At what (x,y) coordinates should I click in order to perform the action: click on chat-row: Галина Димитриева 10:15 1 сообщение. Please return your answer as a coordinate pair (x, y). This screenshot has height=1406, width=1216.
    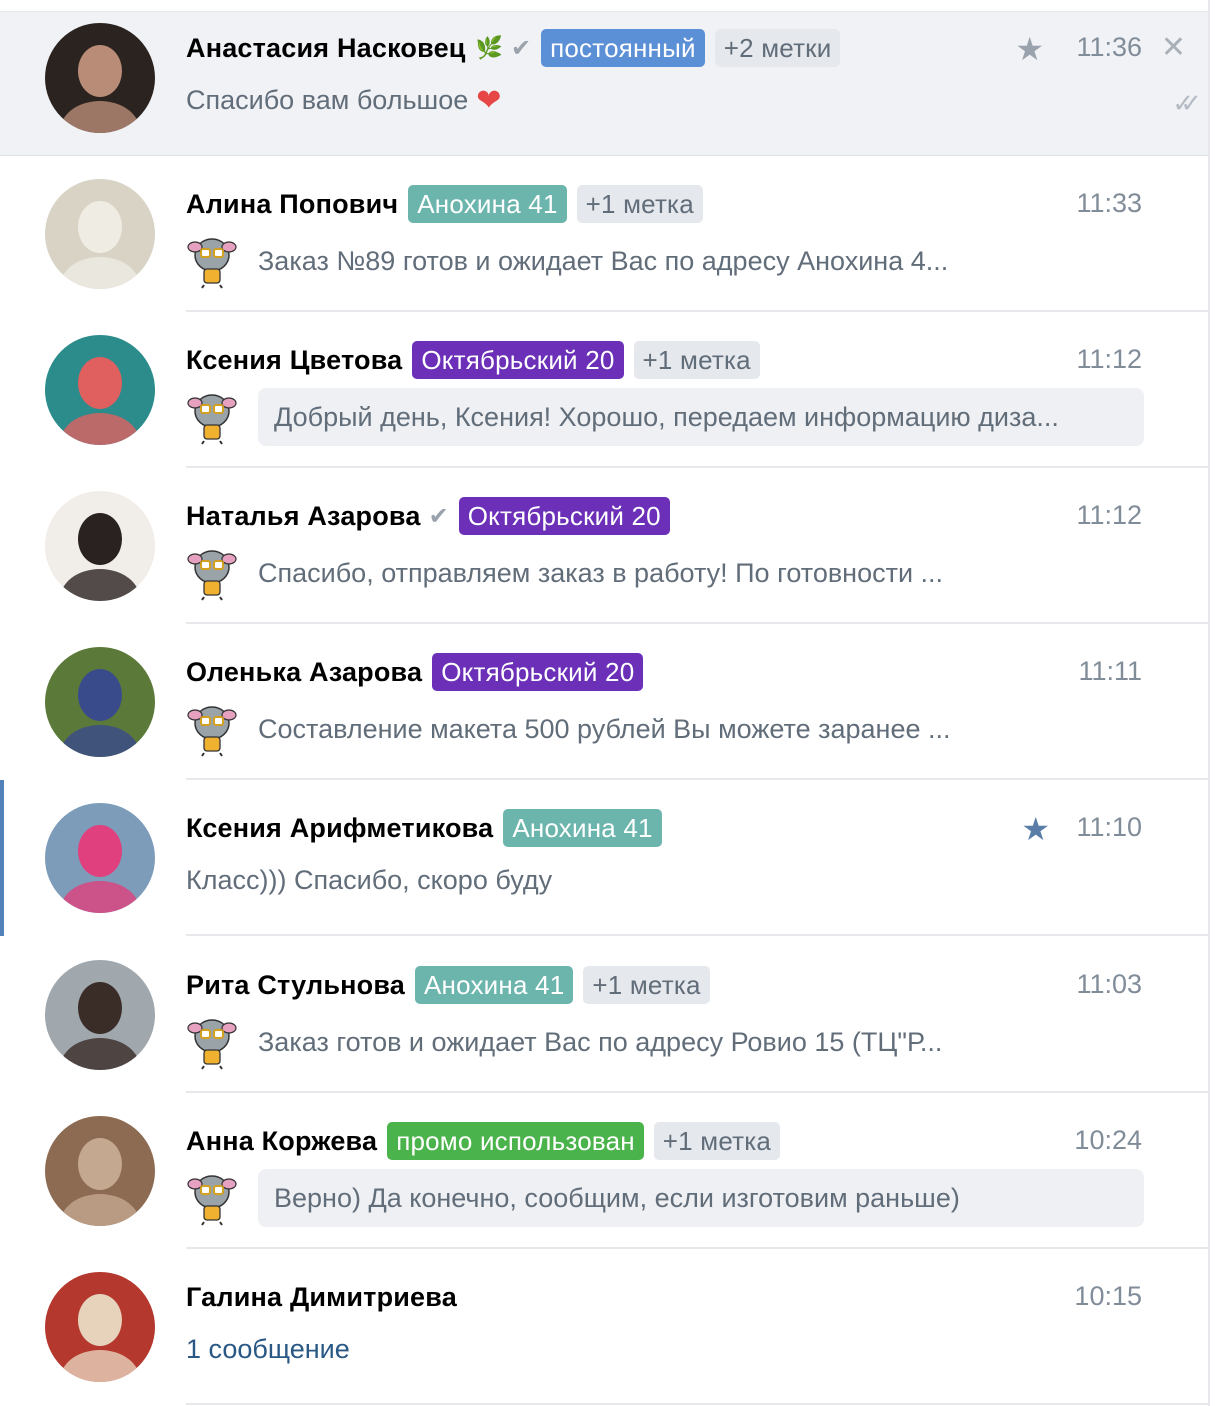
    Looking at the image, I should click on (604, 1327).